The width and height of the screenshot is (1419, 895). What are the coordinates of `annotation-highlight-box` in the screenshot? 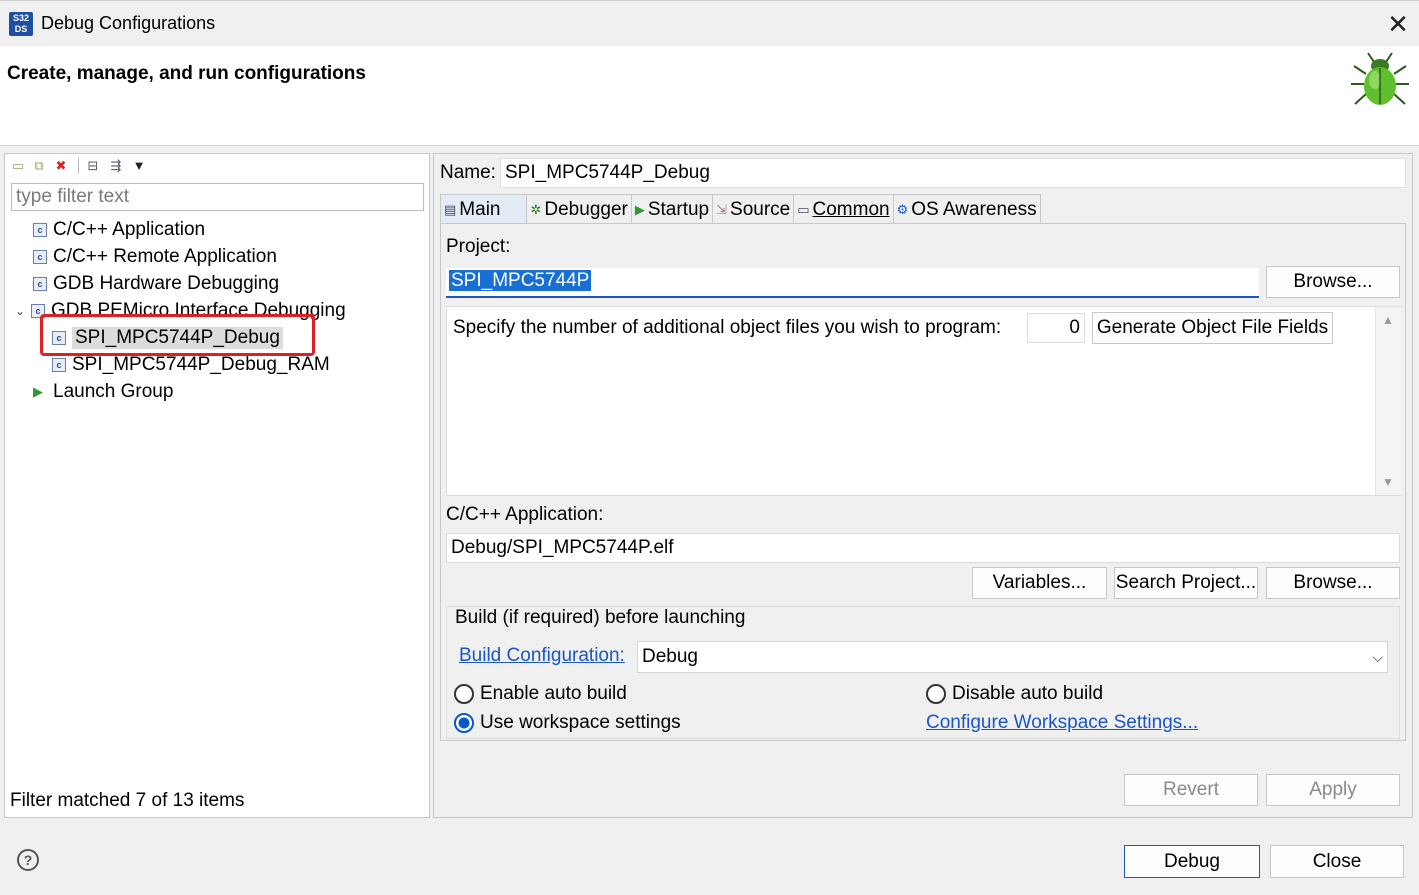 It's located at (177, 335).